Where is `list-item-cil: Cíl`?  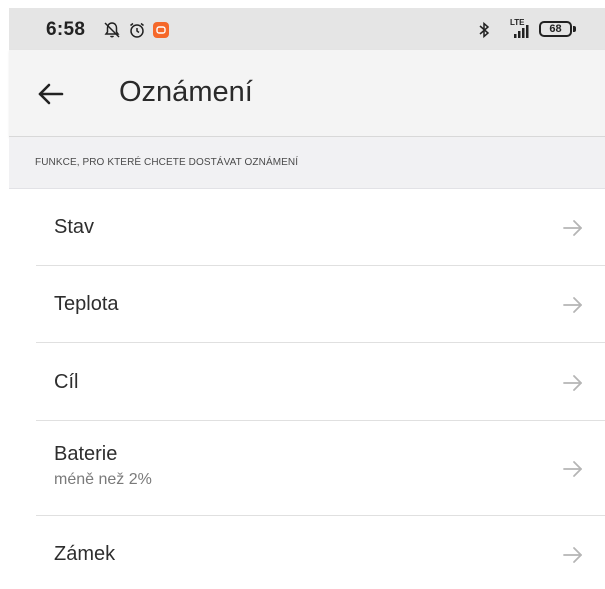 list-item-cil: Cíl is located at coordinates (307, 382).